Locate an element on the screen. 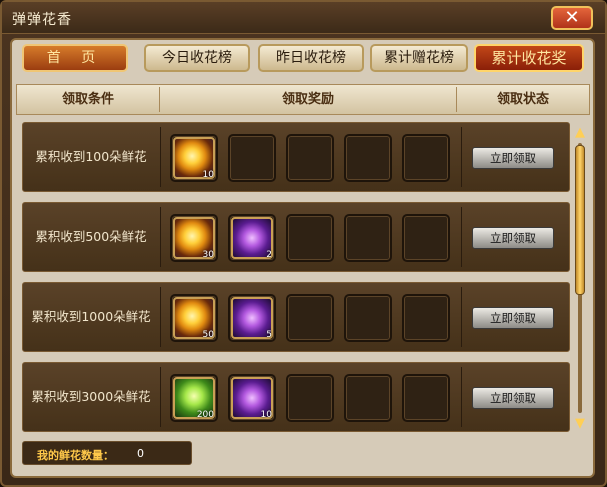 This screenshot has height=487, width=607. reward-row: 累积收到100朵鲜花 10 立即领取 is located at coordinates (296, 157).